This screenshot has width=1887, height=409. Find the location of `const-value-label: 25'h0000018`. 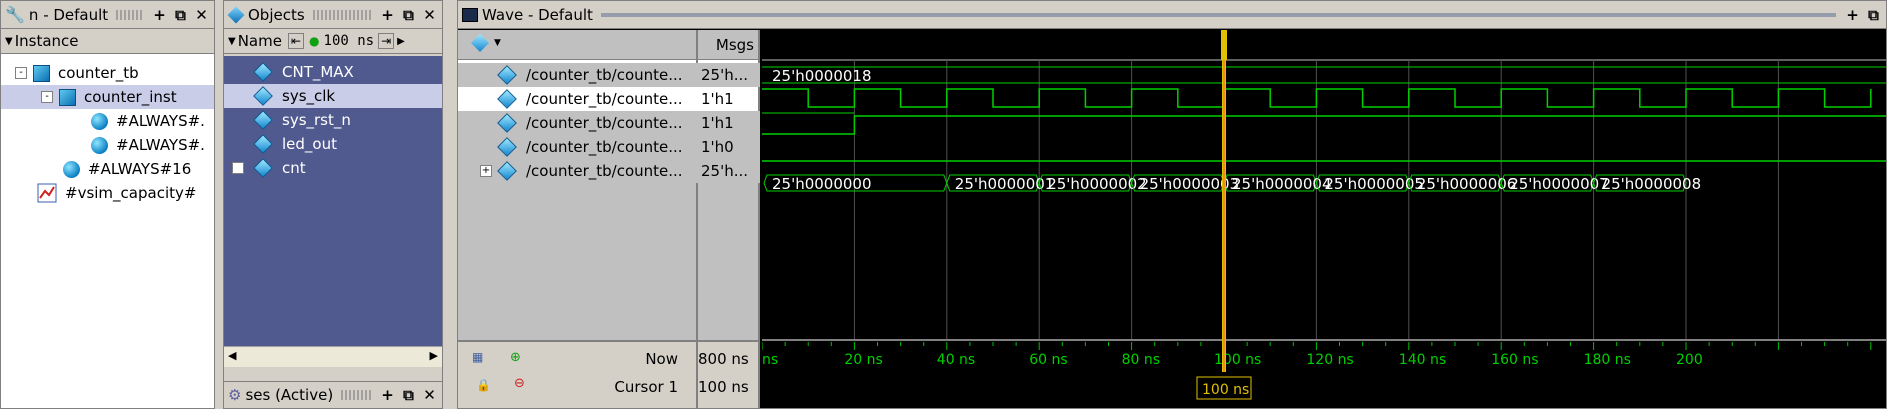

const-value-label: 25'h0000018 is located at coordinates (822, 76).